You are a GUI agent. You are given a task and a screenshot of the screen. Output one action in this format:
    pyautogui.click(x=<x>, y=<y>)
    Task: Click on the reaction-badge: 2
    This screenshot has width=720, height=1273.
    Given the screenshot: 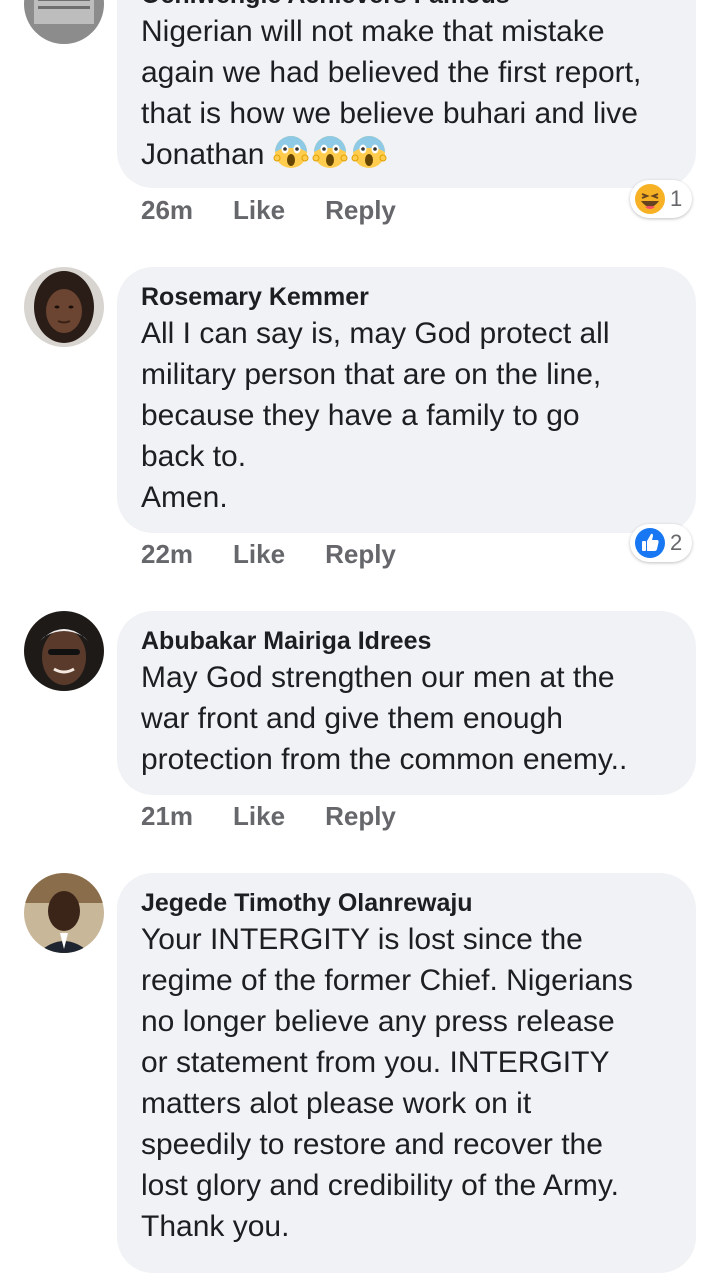 What is the action you would take?
    pyautogui.click(x=661, y=543)
    